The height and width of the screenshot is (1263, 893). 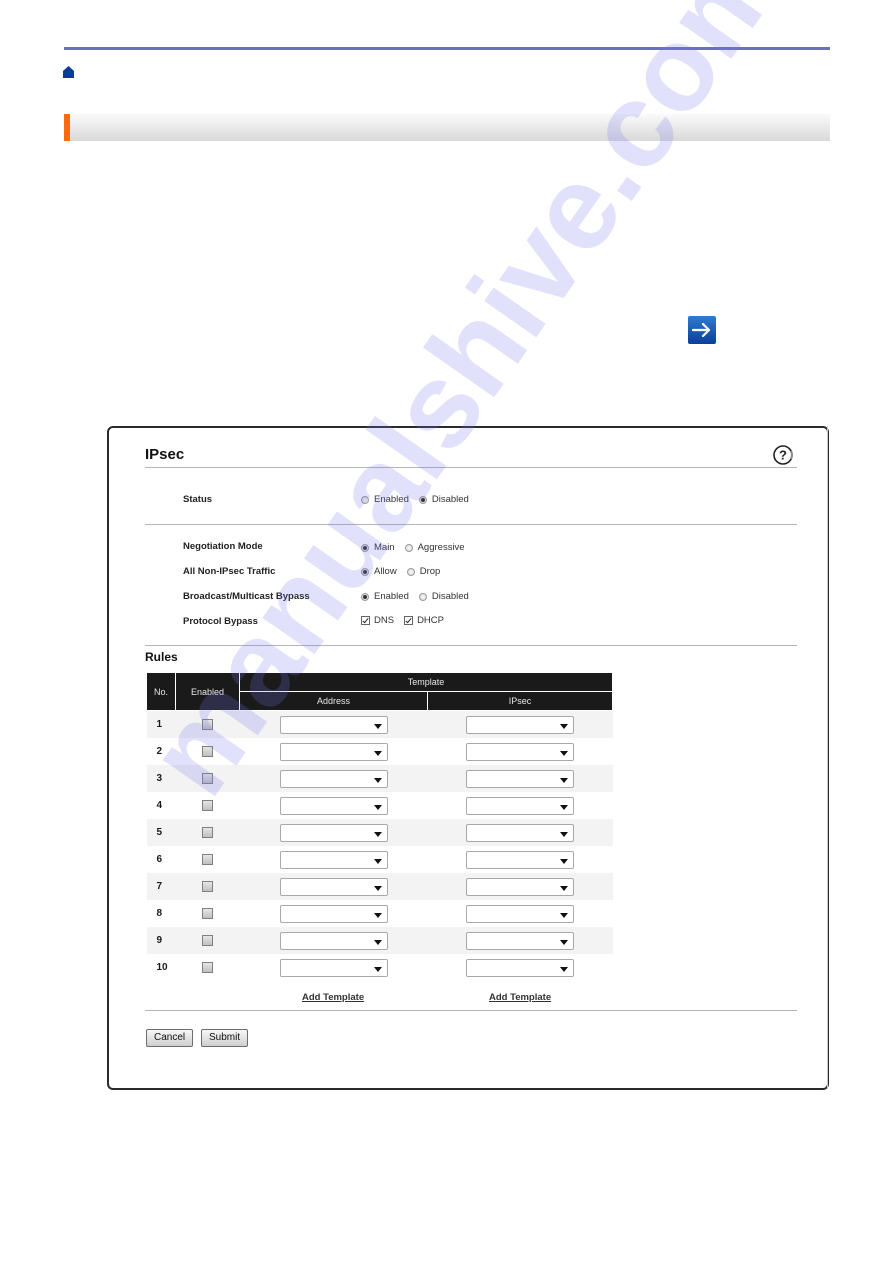 What do you see at coordinates (379, 571) in the screenshot?
I see `traffic-allow-radio: Allow` at bounding box center [379, 571].